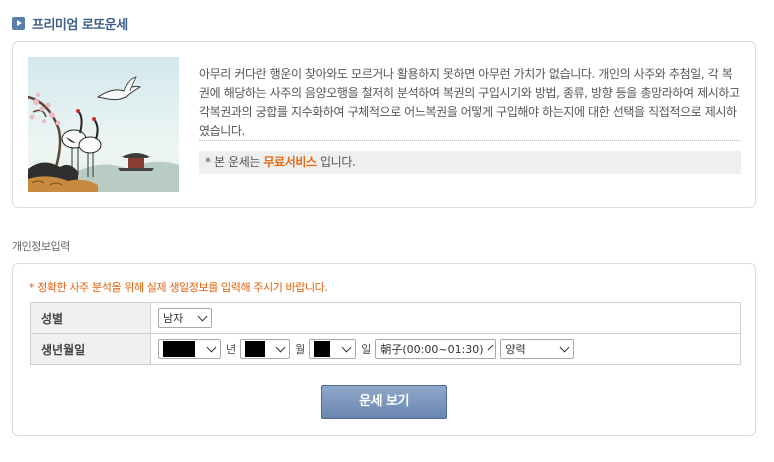  What do you see at coordinates (300, 349) in the screenshot?
I see `month-unit: 월` at bounding box center [300, 349].